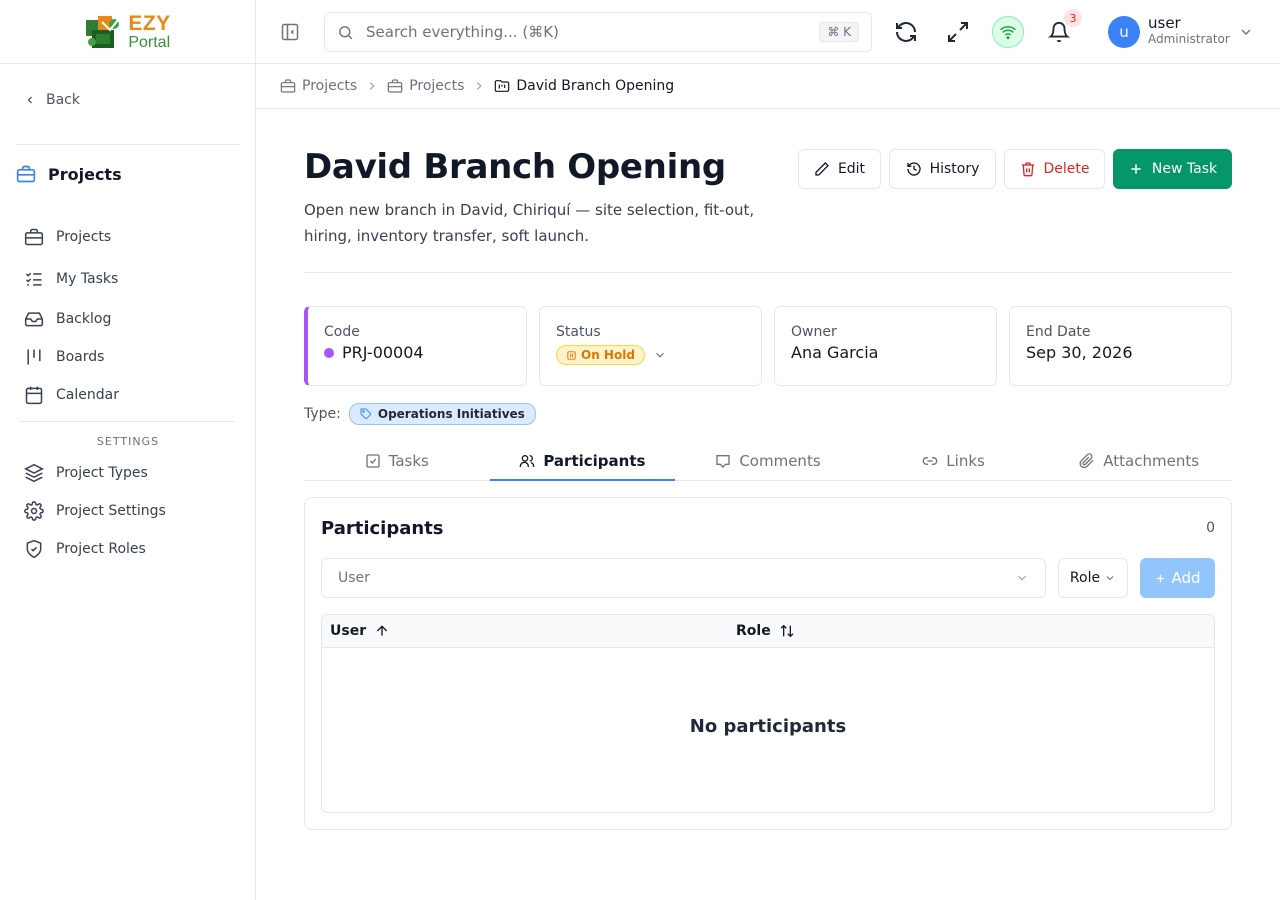 Image resolution: width=1280 pixels, height=900 pixels. I want to click on user-select-placeholder: User, so click(354, 578).